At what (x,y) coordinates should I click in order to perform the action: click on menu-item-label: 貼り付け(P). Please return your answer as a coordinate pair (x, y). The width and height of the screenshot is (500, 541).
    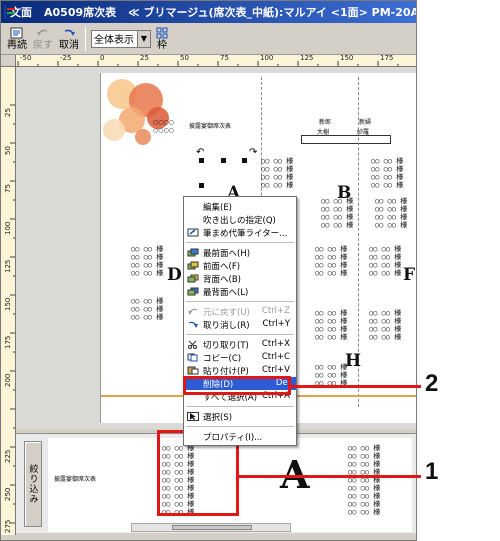
    Looking at the image, I should click on (226, 371).